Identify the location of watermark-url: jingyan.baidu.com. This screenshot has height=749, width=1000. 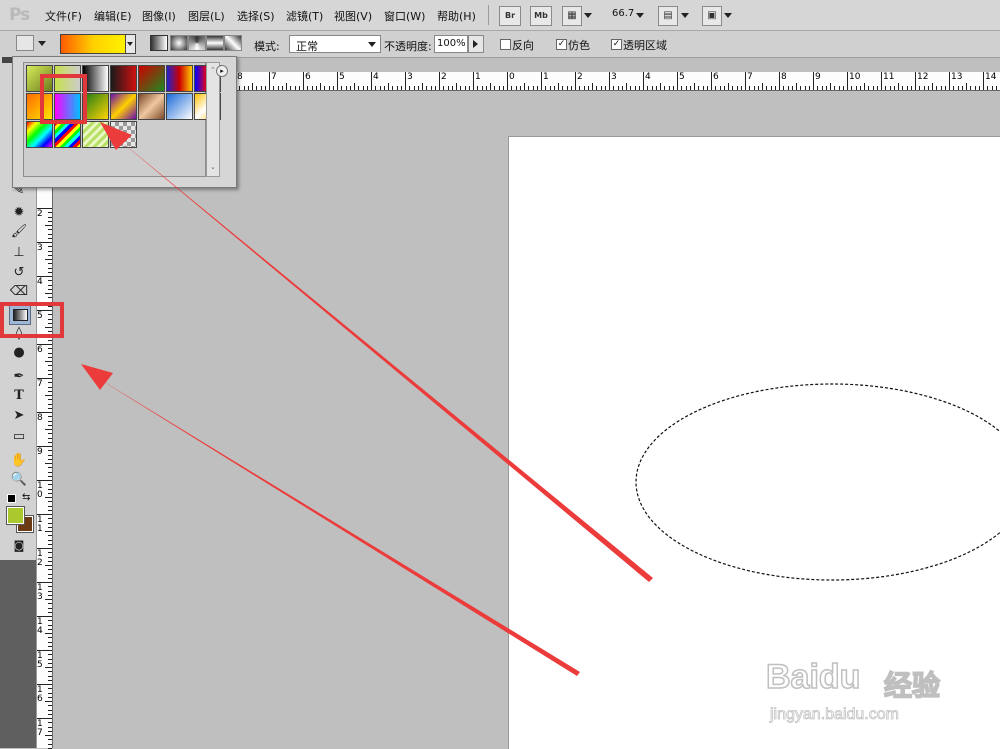
(835, 715).